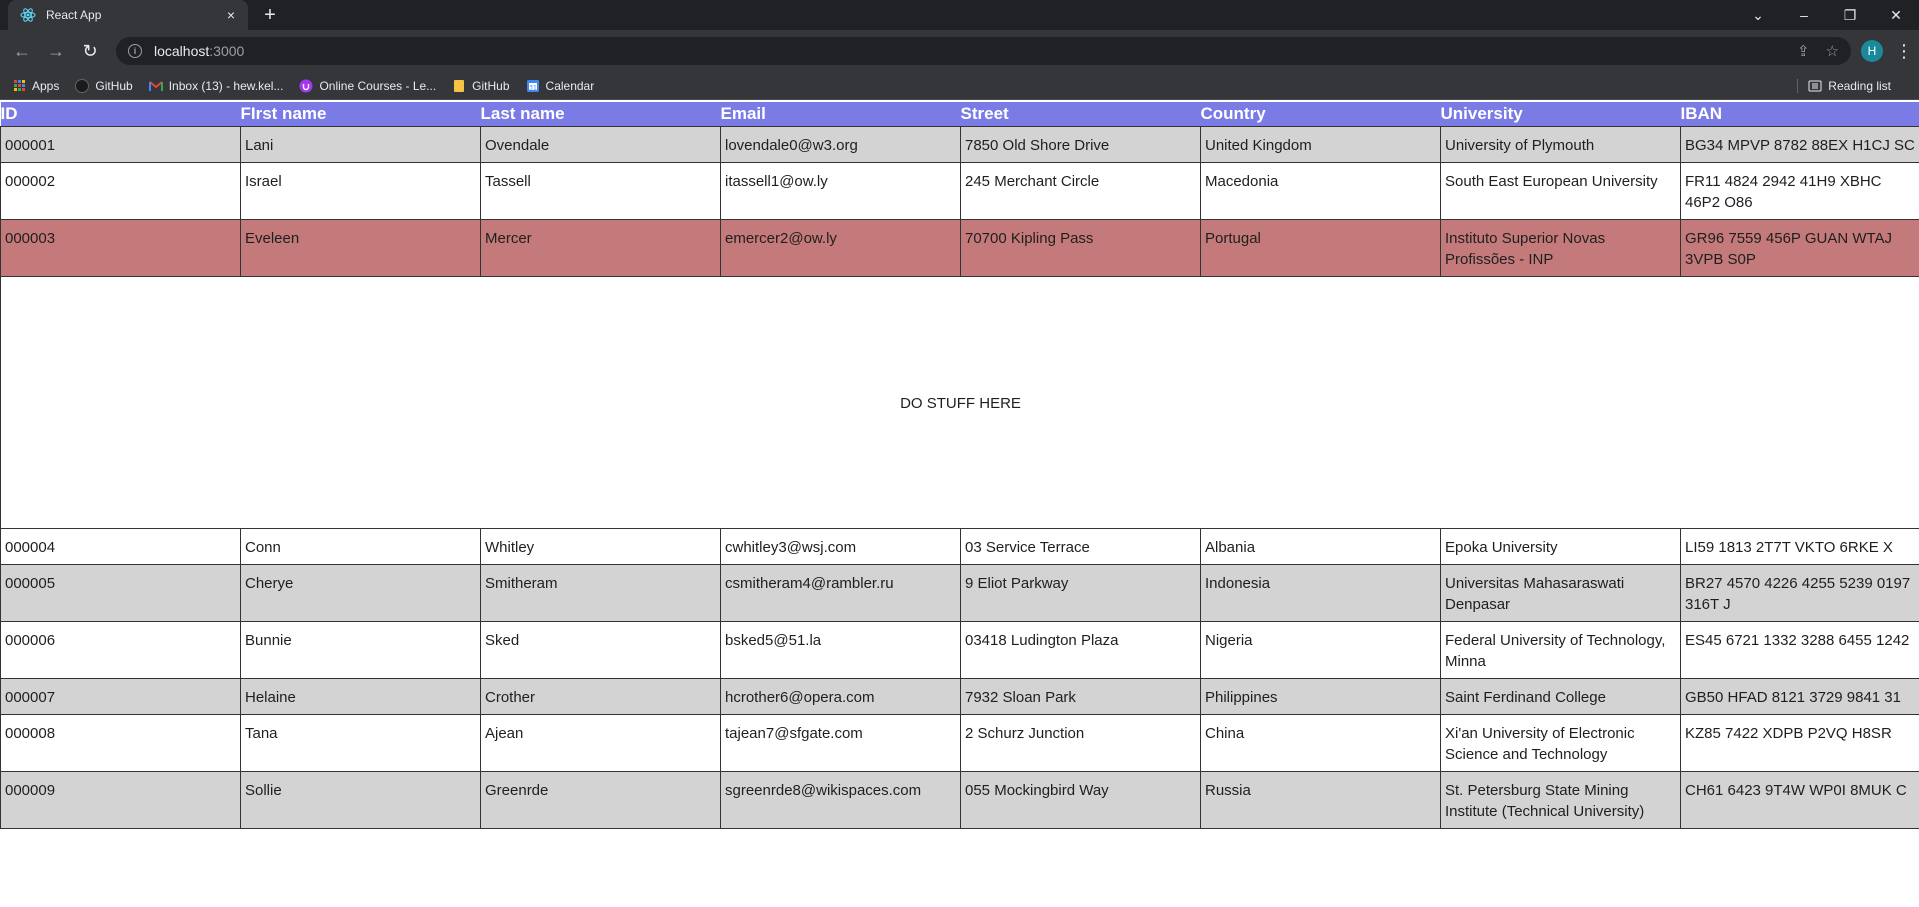  I want to click on profile-avatar: H, so click(1872, 51).